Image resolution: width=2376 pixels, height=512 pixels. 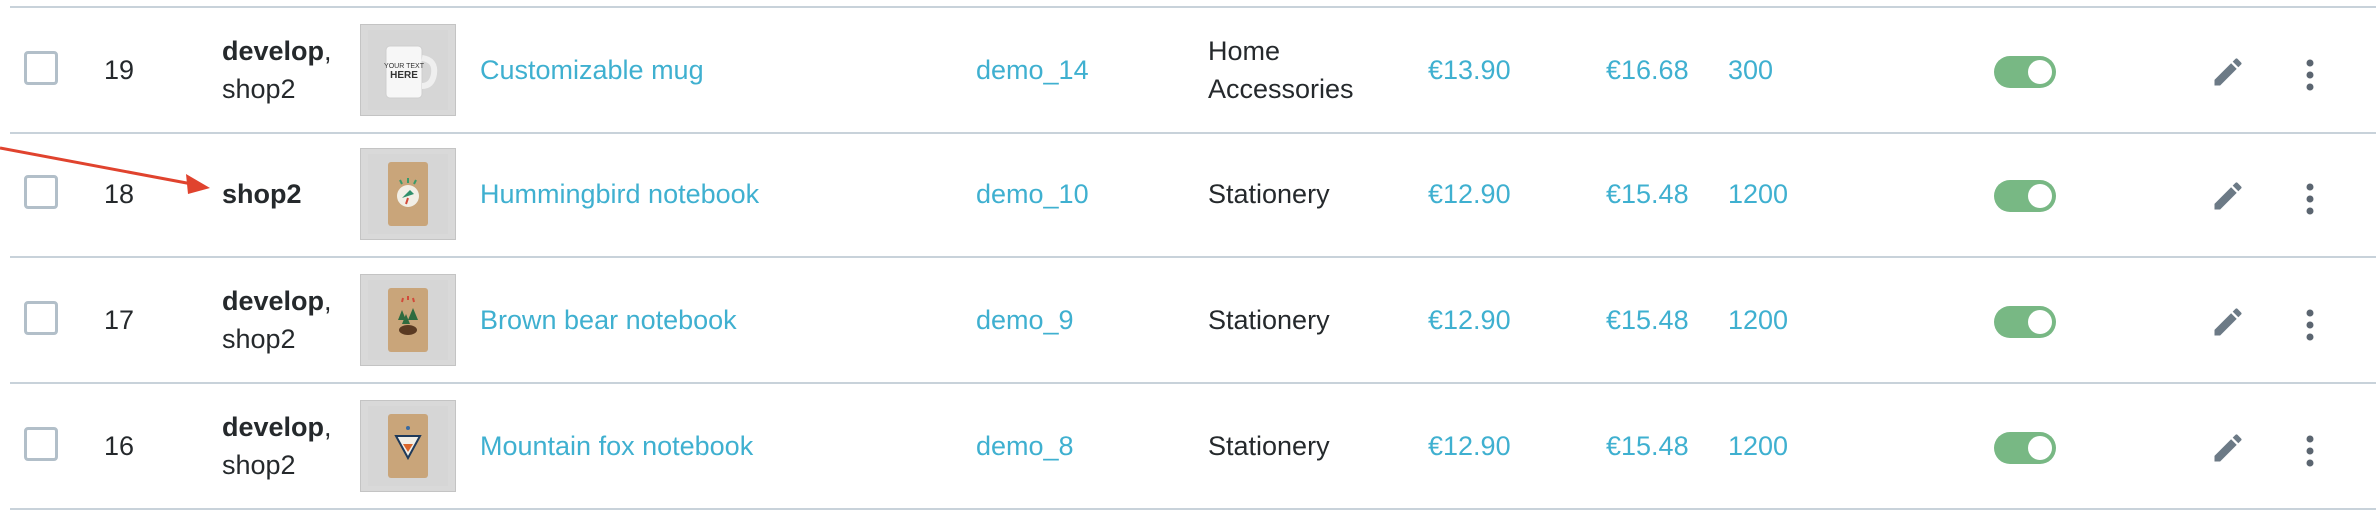 I want to click on product-name-link: Mountain fox notebook, so click(x=720, y=446).